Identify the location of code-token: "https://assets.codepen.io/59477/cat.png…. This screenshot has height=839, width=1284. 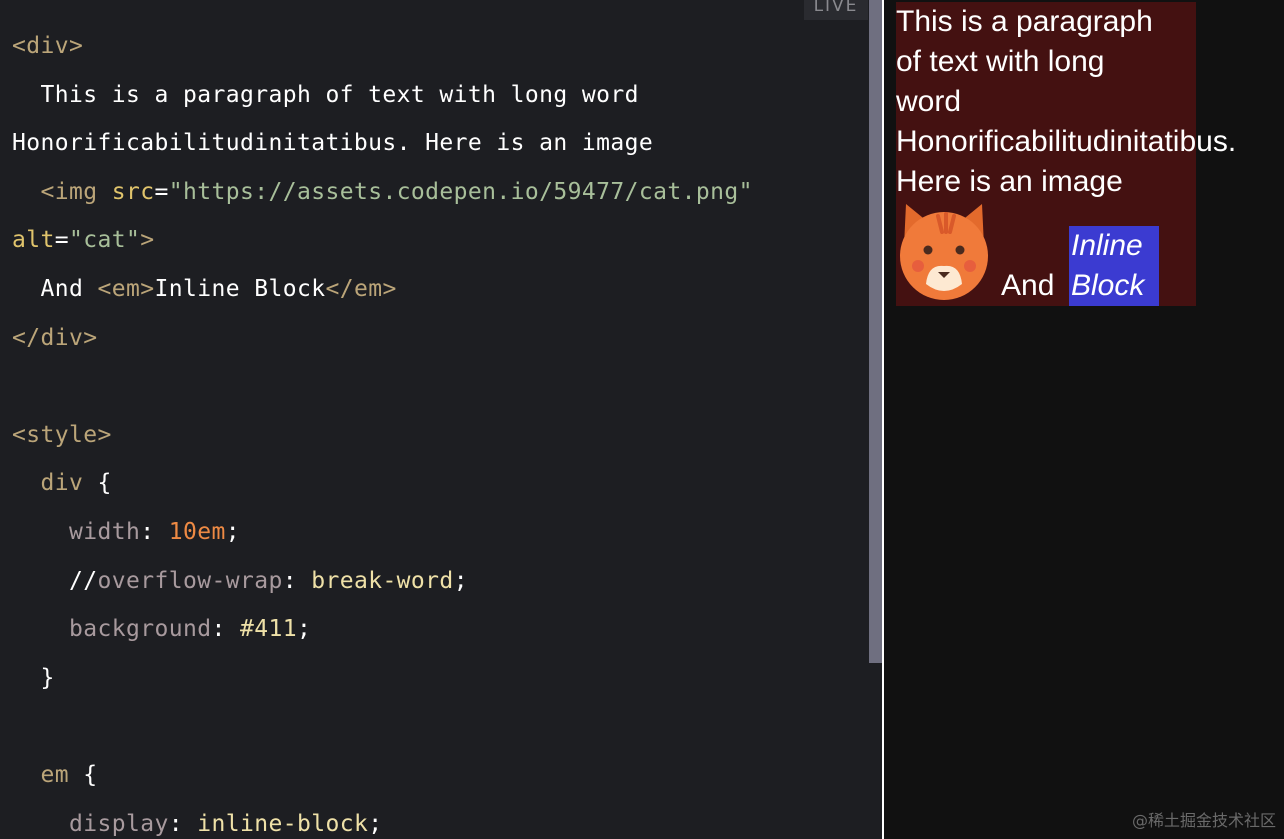
(460, 191).